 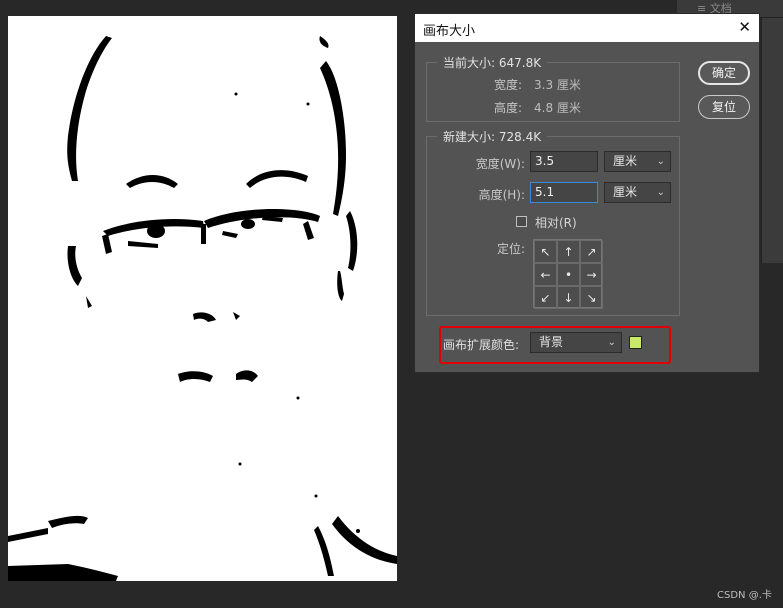 What do you see at coordinates (545, 251) in the screenshot?
I see `anchor-top-left-icon: ↖` at bounding box center [545, 251].